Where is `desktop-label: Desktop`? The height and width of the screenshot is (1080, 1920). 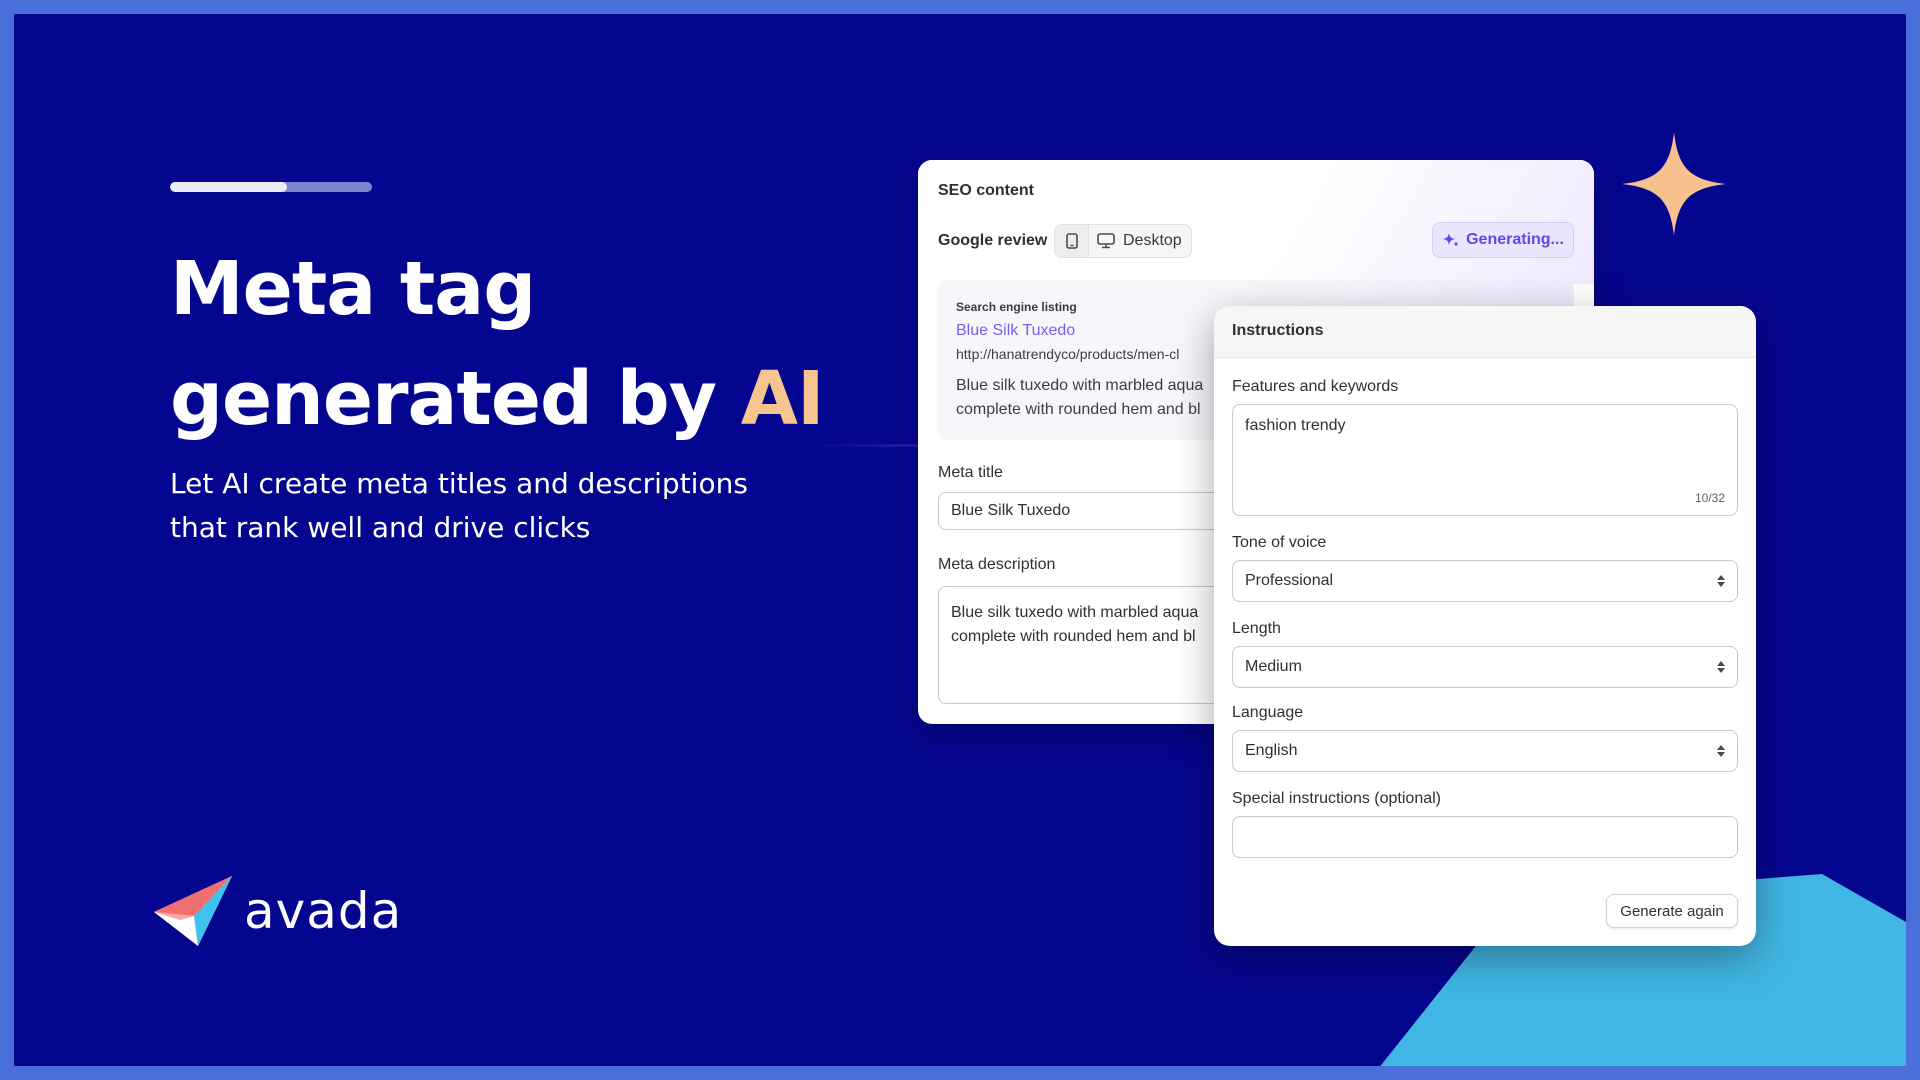
desktop-label: Desktop is located at coordinates (1152, 240).